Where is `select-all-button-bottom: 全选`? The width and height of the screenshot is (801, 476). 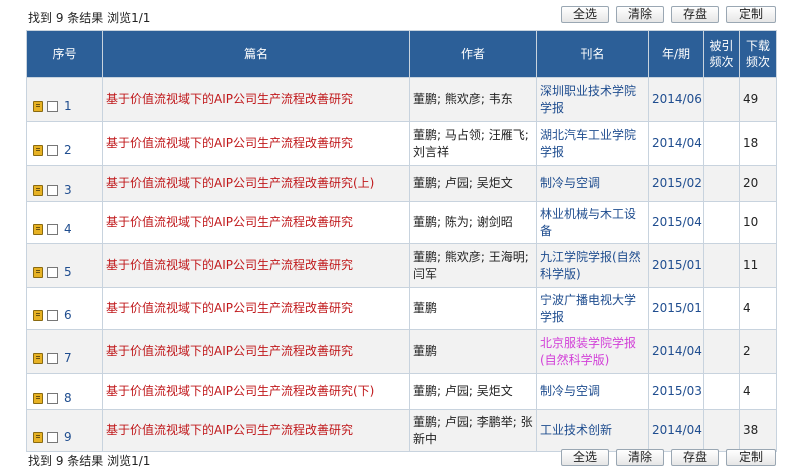 select-all-button-bottom: 全选 is located at coordinates (585, 457).